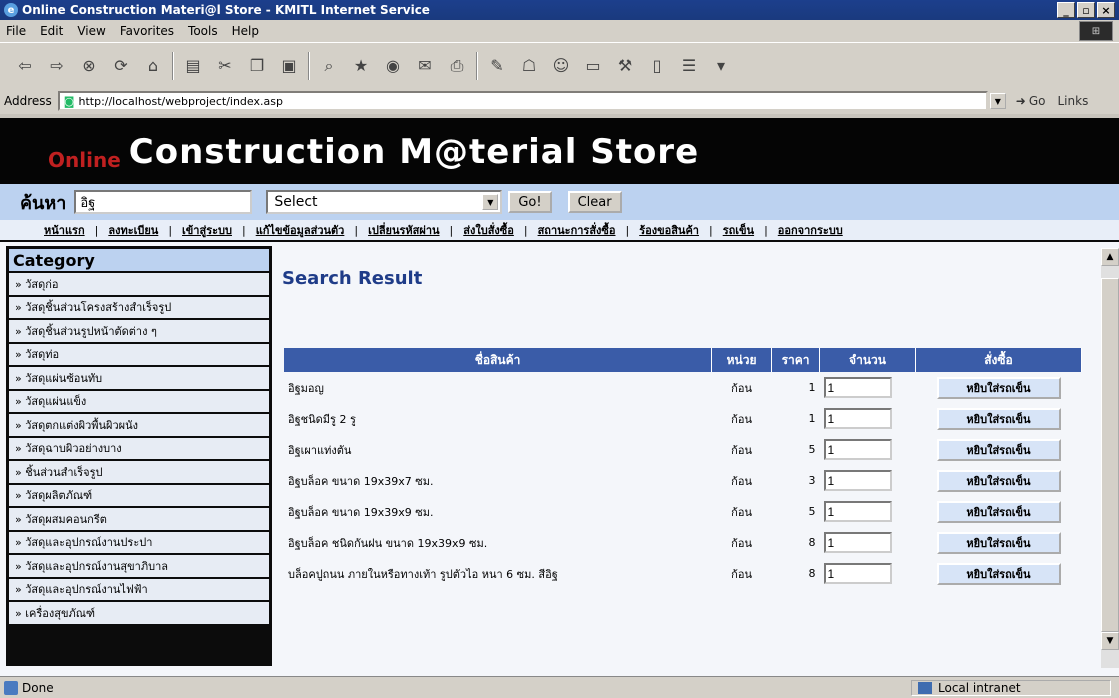  What do you see at coordinates (207, 230) in the screenshot?
I see `nav-login: เข้าสู่ระบบ` at bounding box center [207, 230].